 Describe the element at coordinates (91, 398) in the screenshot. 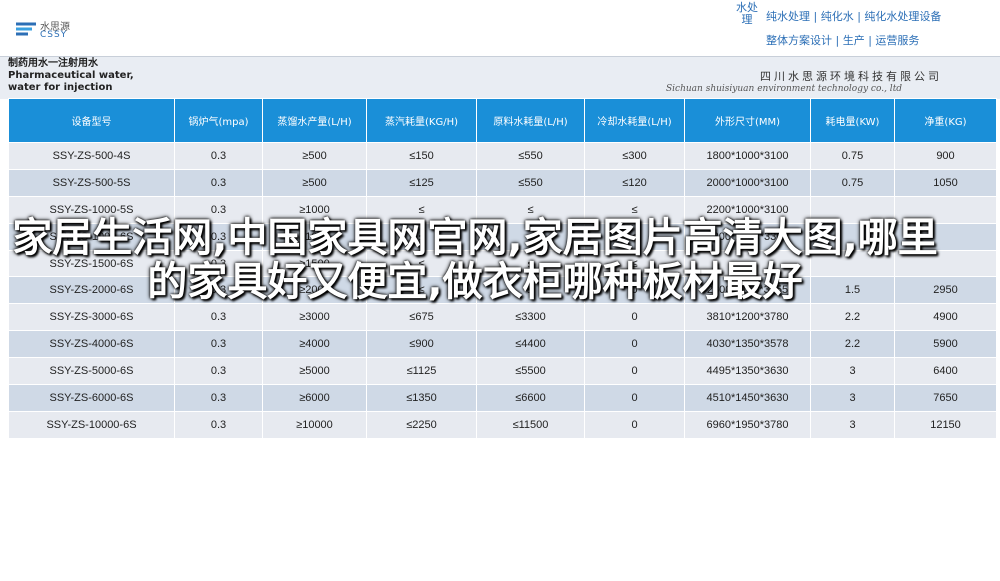

I see `table-cell: SSY-ZS-6000-6S` at that location.